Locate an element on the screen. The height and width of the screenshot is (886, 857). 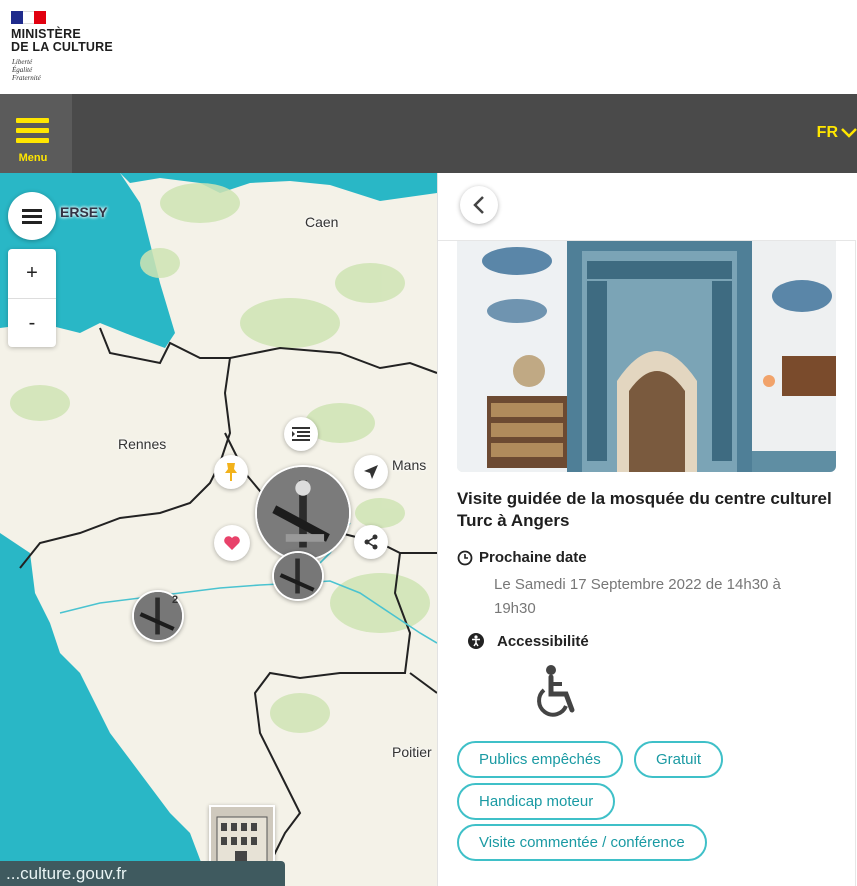
motto-fraternite: Fraternité is located at coordinates (26, 78).